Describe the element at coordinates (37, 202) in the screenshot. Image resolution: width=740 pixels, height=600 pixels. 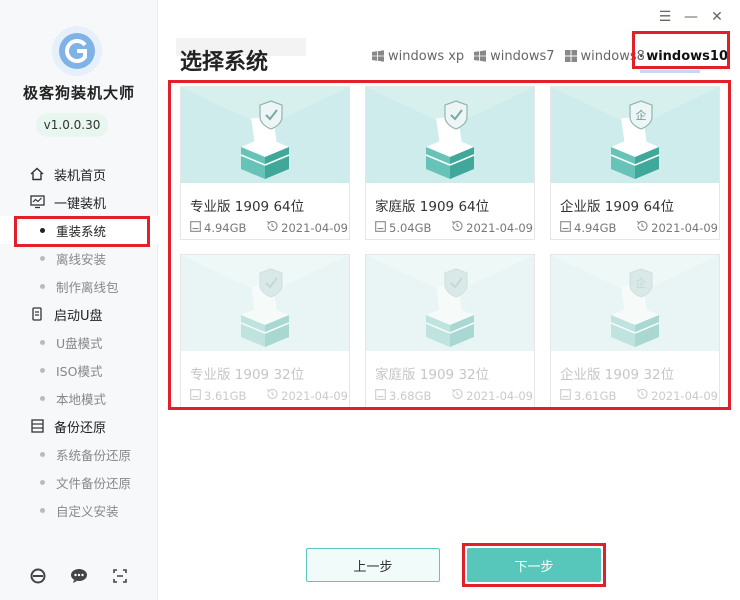
I see `monitor-icon` at that location.